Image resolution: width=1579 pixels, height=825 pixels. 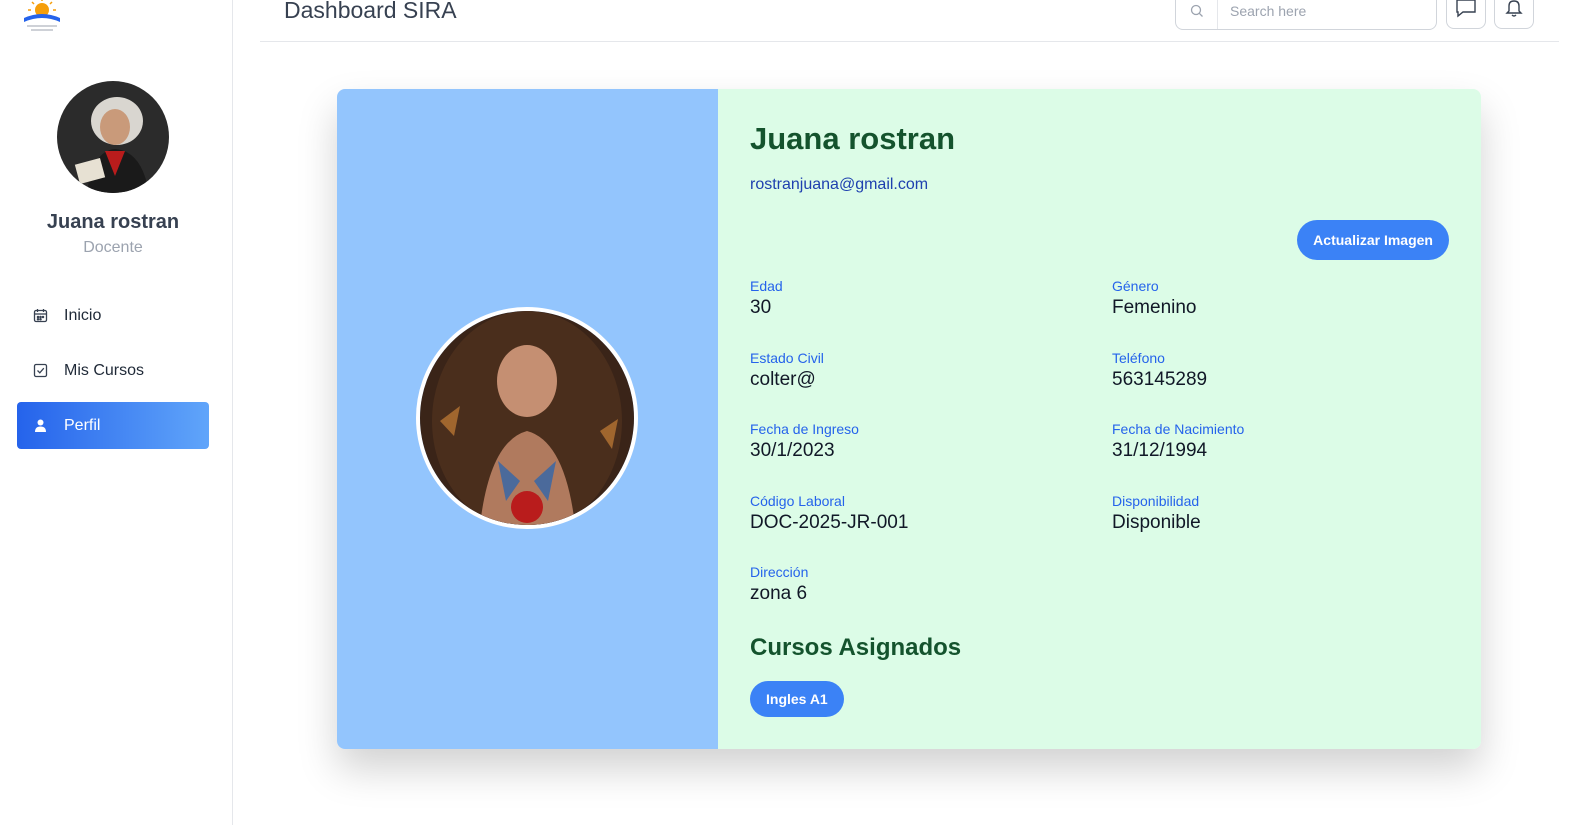 I want to click on field-telefono: Teléfono 563145289, so click(x=1159, y=370).